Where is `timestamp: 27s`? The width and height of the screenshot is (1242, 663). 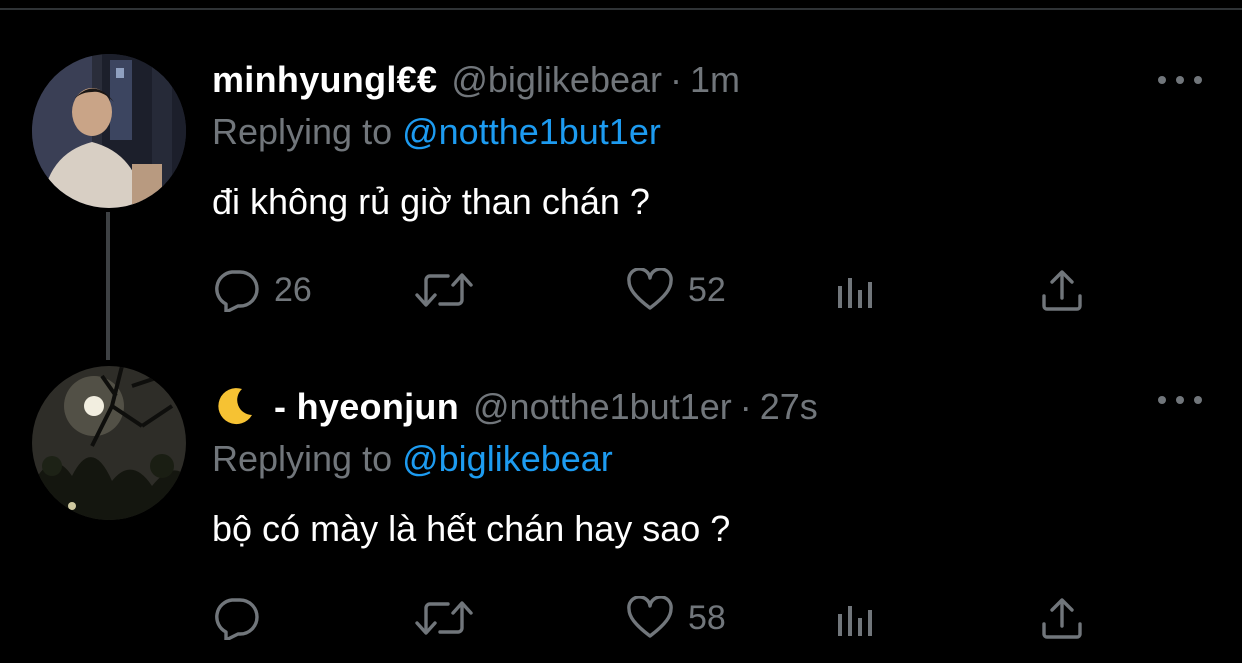
timestamp: 27s is located at coordinates (789, 407).